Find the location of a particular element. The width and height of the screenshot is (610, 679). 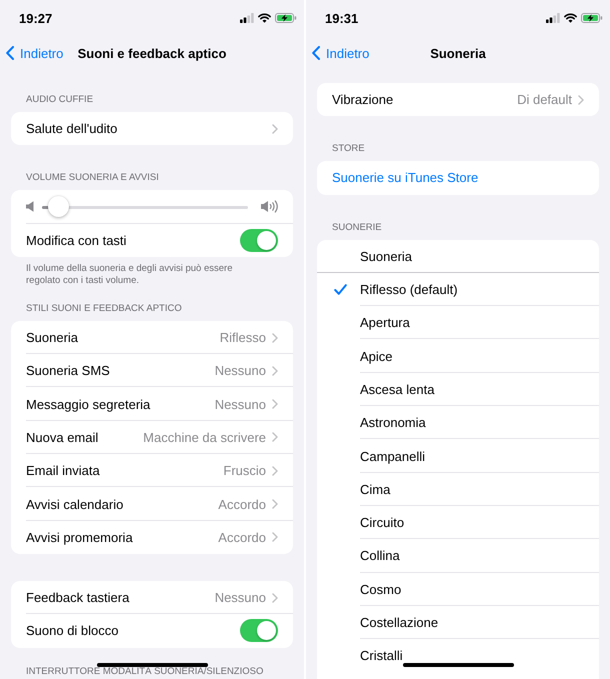

settings-row: Messaggio segreteria Nessuno is located at coordinates (152, 404).